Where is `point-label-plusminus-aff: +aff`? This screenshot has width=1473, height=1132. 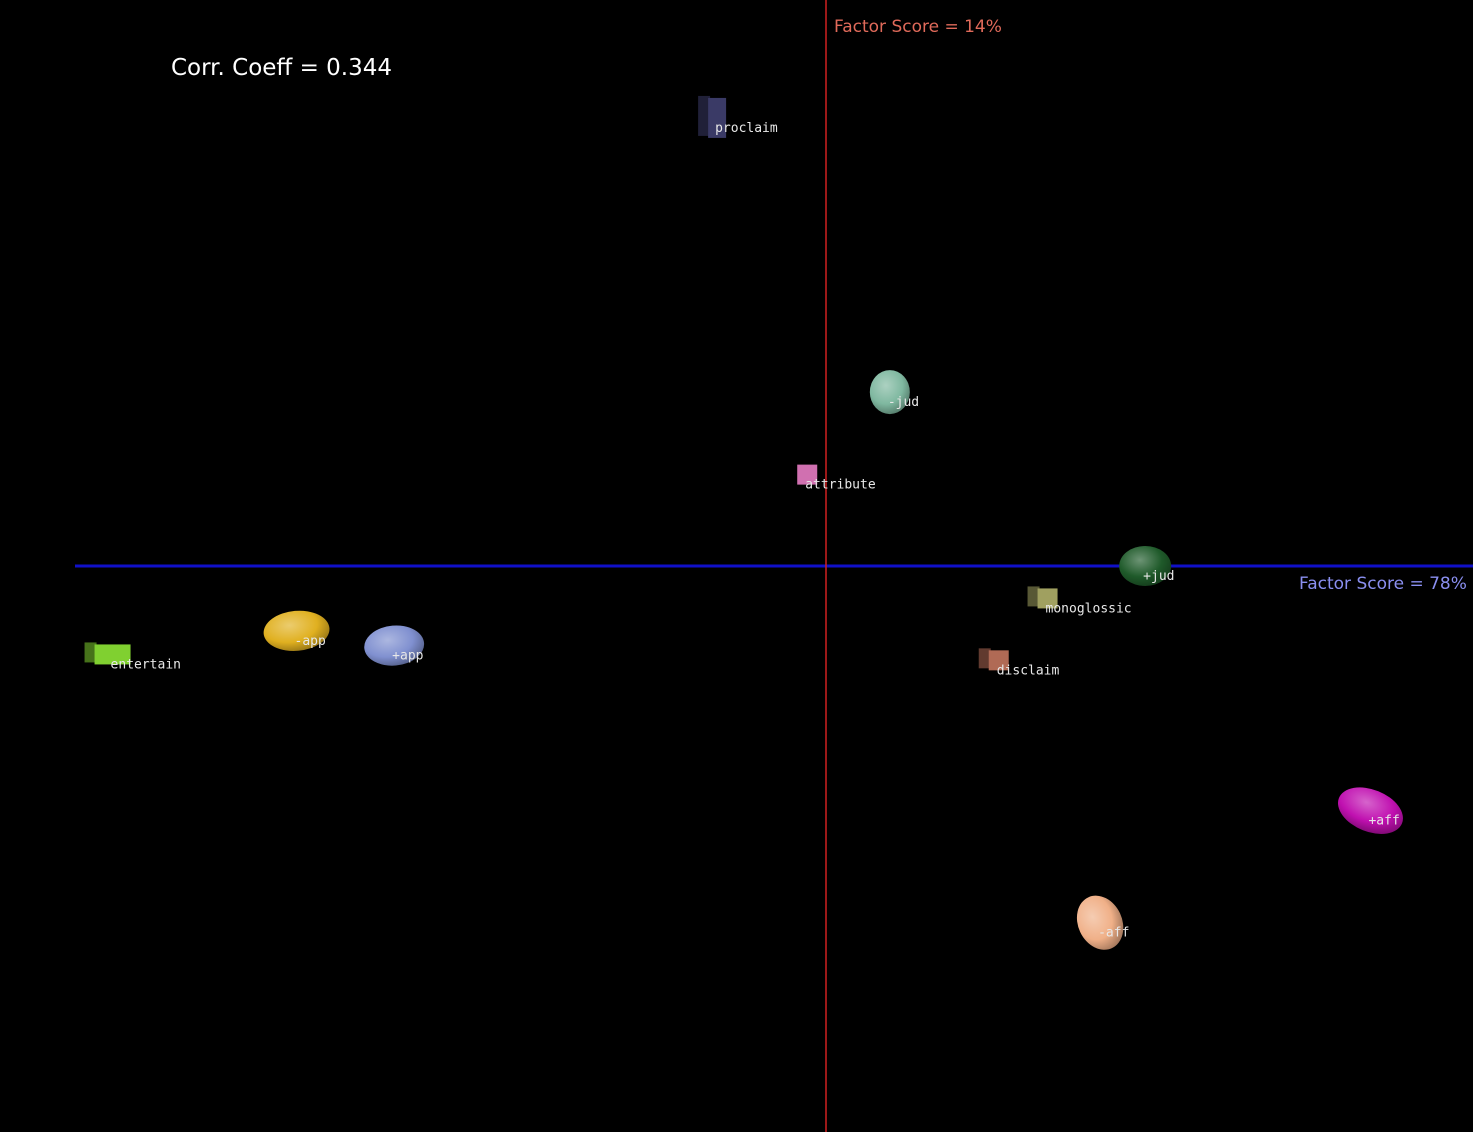
point-label-plusminus-aff: +aff is located at coordinates (1383, 821).